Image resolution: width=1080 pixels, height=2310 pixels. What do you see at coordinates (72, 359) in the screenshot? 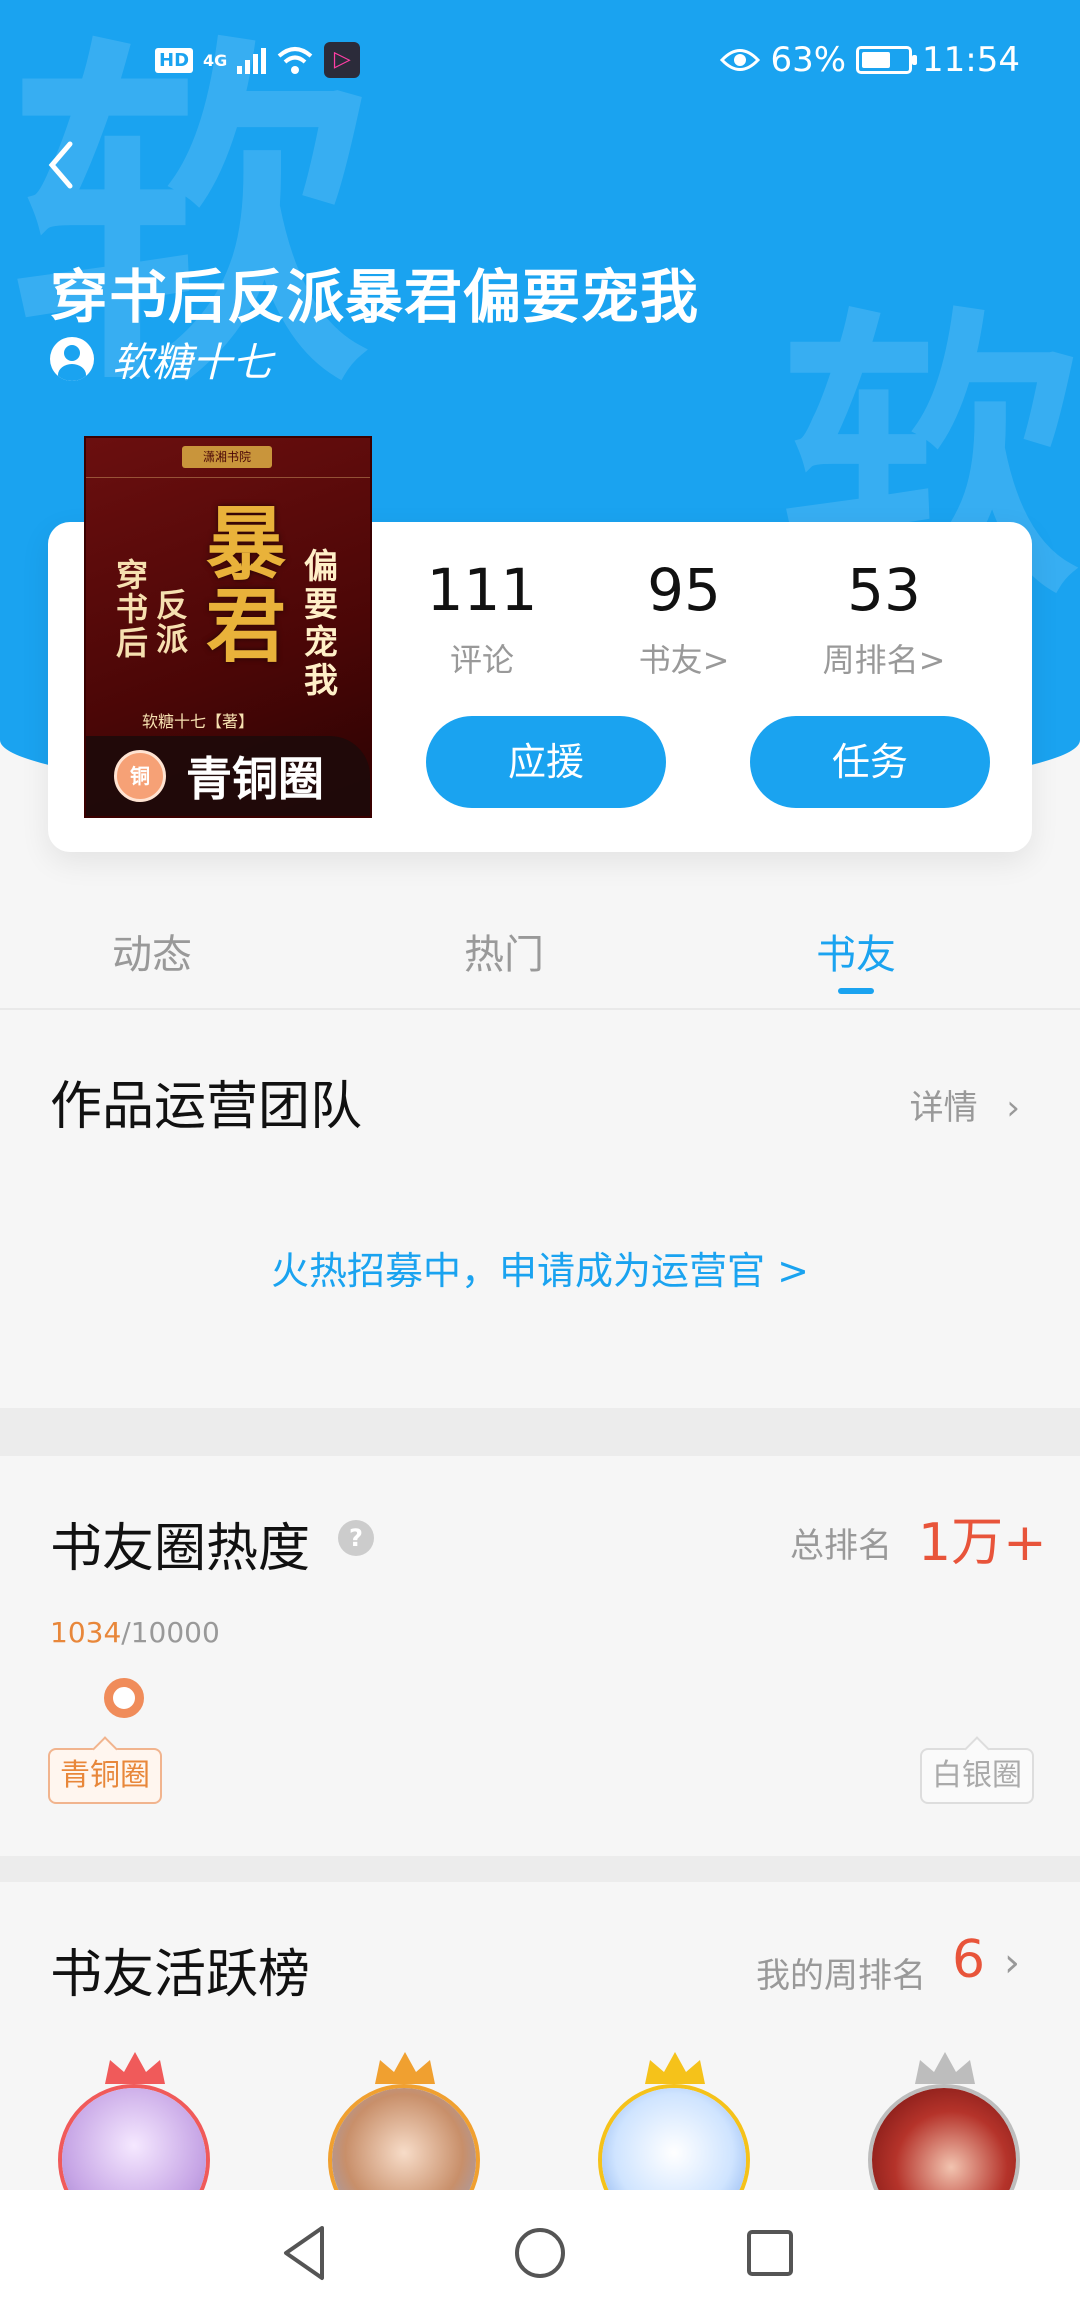
I see `author-avatar-icon` at bounding box center [72, 359].